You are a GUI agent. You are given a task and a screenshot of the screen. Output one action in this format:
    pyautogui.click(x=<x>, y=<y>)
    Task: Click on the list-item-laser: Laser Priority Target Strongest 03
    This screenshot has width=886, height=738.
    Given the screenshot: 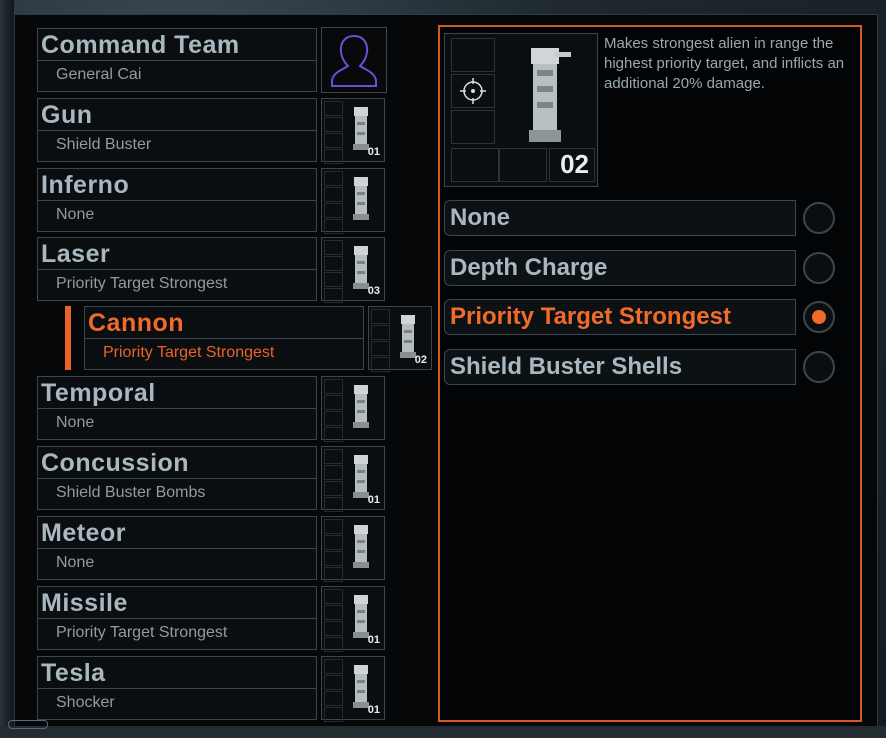 What is the action you would take?
    pyautogui.click(x=212, y=270)
    